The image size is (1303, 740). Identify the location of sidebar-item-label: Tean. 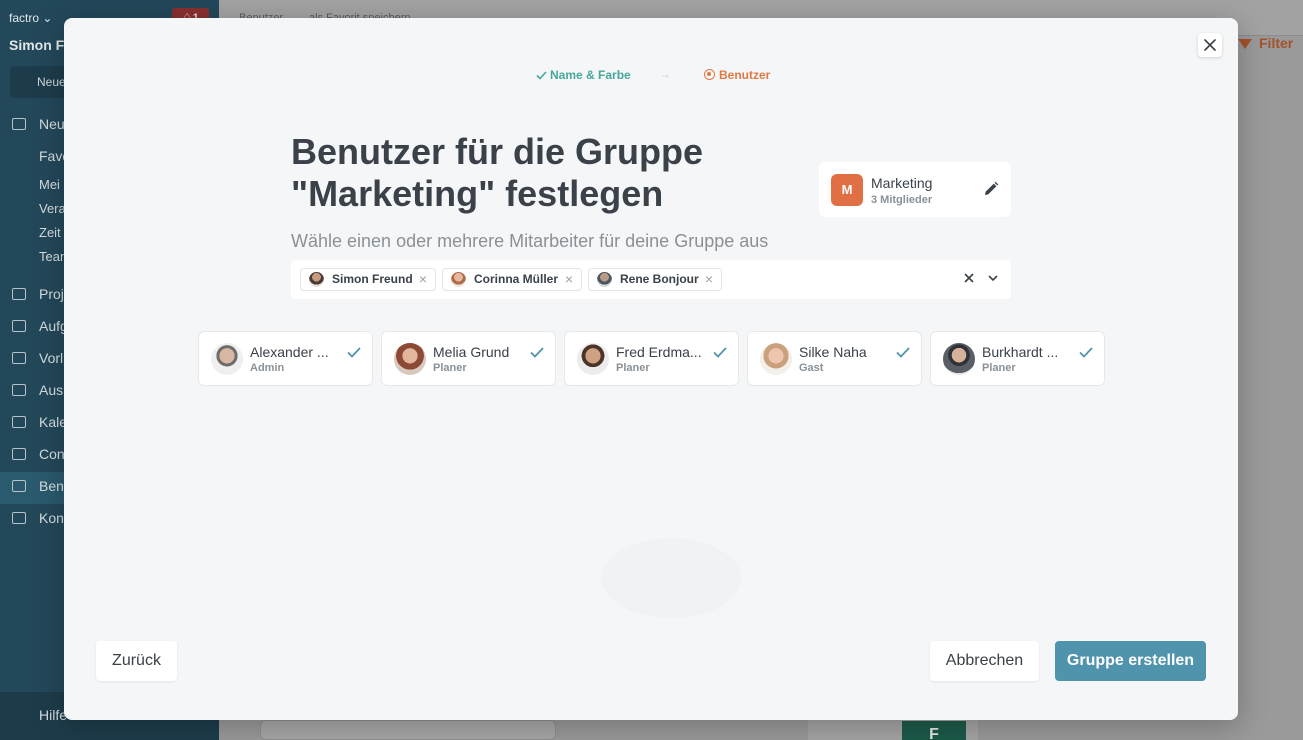
(53, 256).